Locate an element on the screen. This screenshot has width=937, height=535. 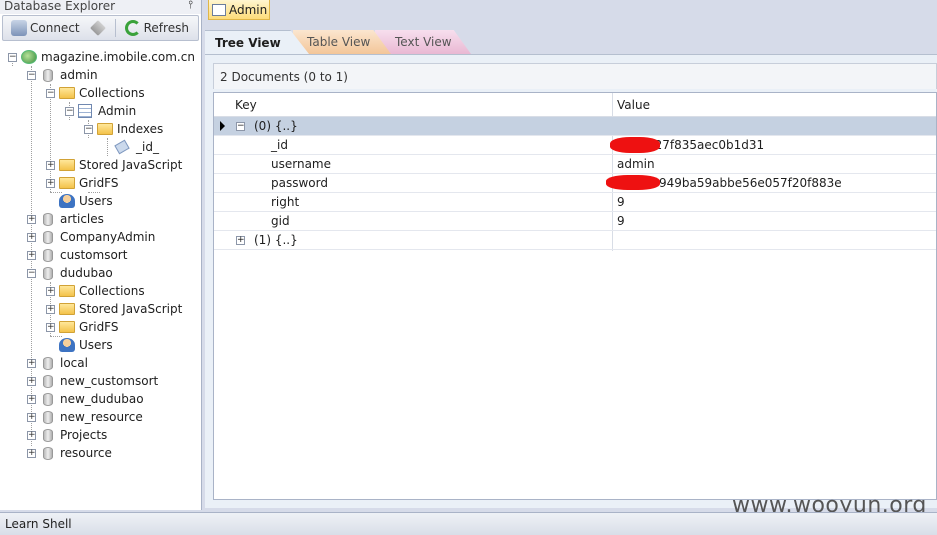
server-icon is located at coordinates (29, 57).